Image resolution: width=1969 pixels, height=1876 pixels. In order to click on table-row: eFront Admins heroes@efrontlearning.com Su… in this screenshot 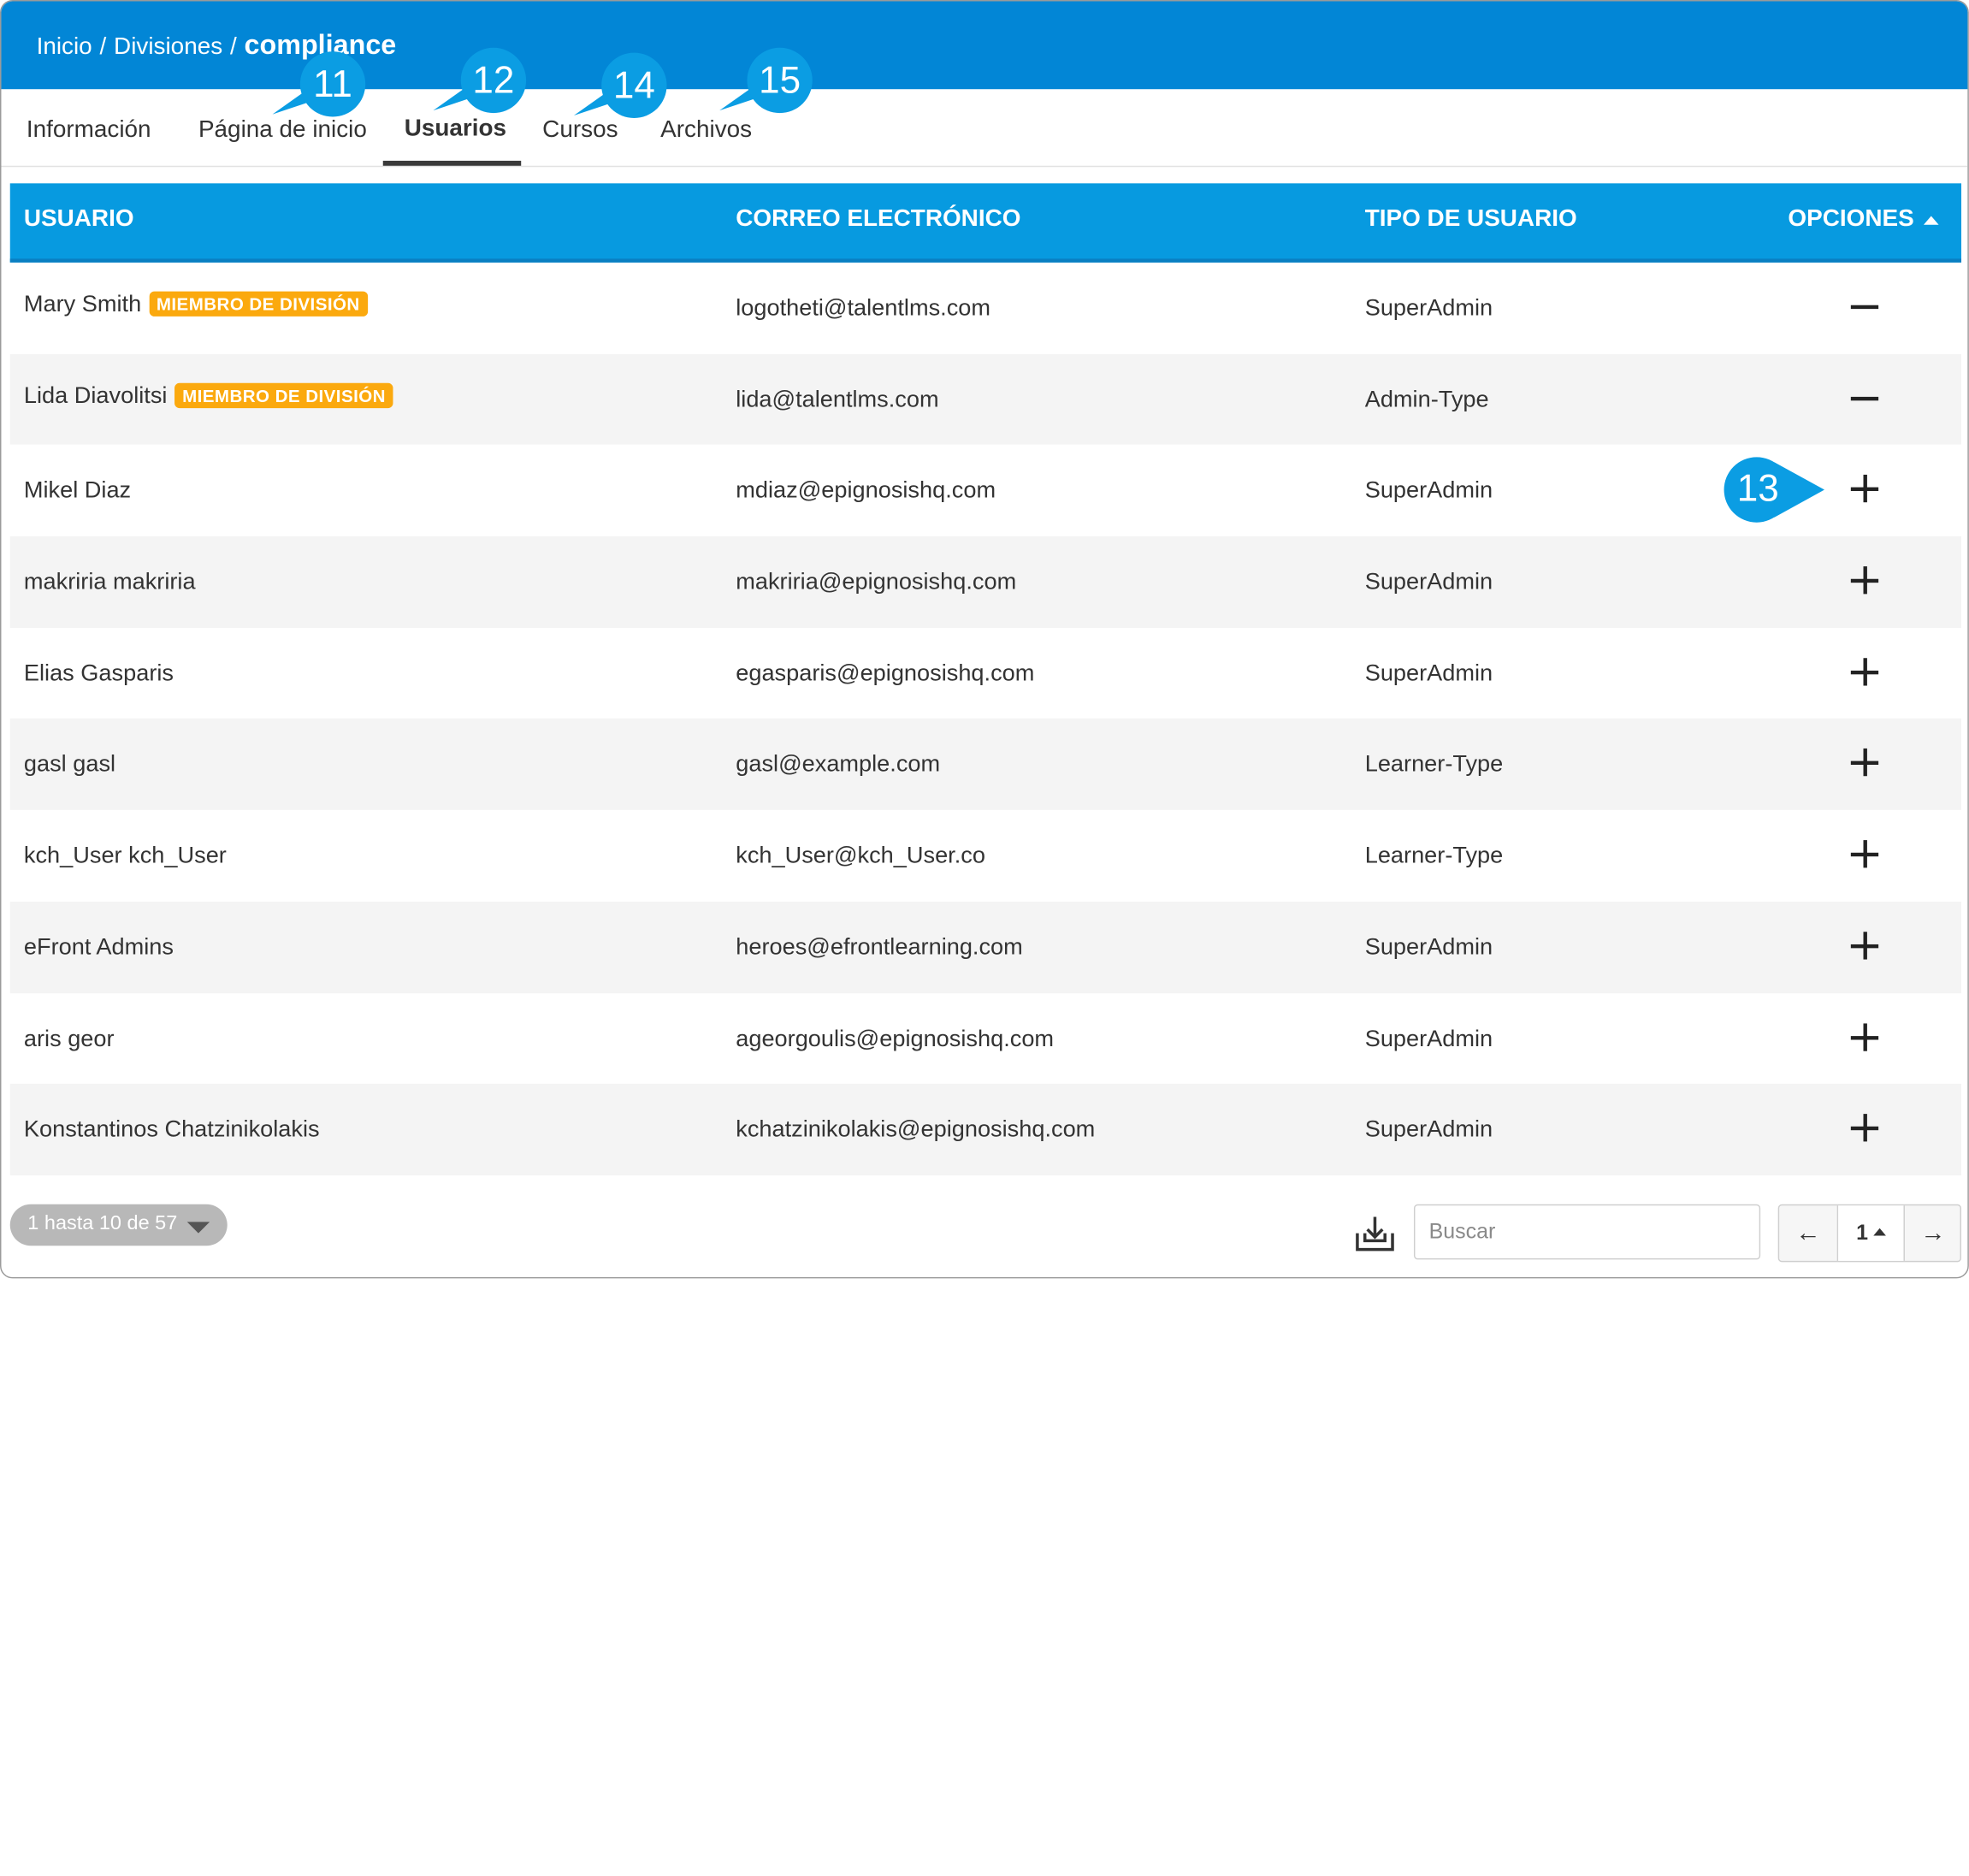, I will do `click(985, 947)`.